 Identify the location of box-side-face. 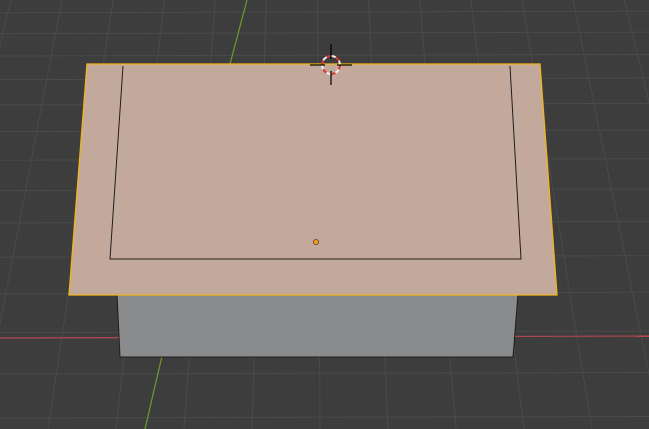
(317, 325).